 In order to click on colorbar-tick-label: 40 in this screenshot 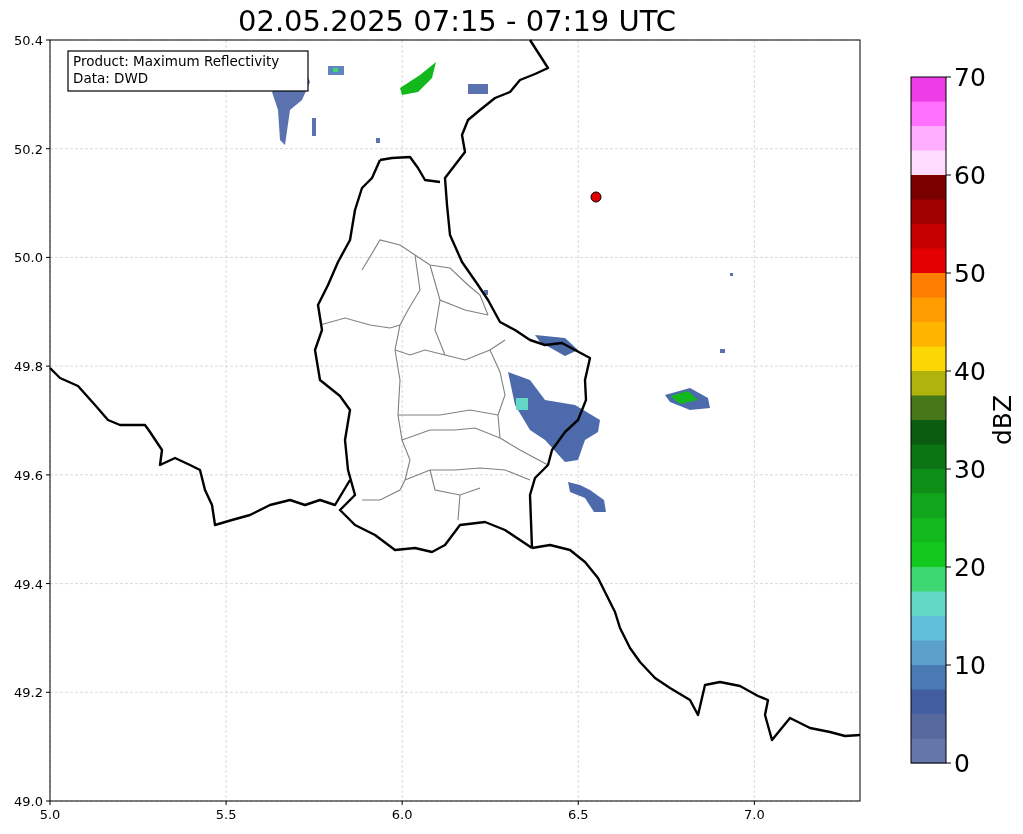, I will do `click(970, 371)`.